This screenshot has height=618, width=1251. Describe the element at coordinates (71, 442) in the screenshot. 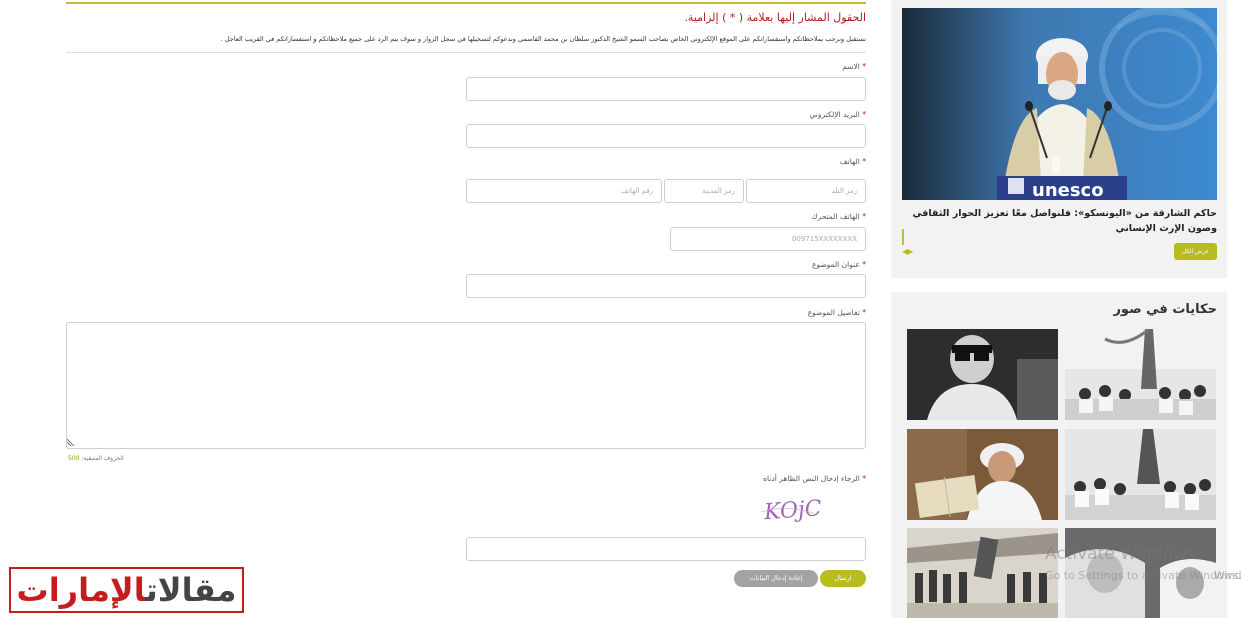

I see `resize-handle-icon` at that location.